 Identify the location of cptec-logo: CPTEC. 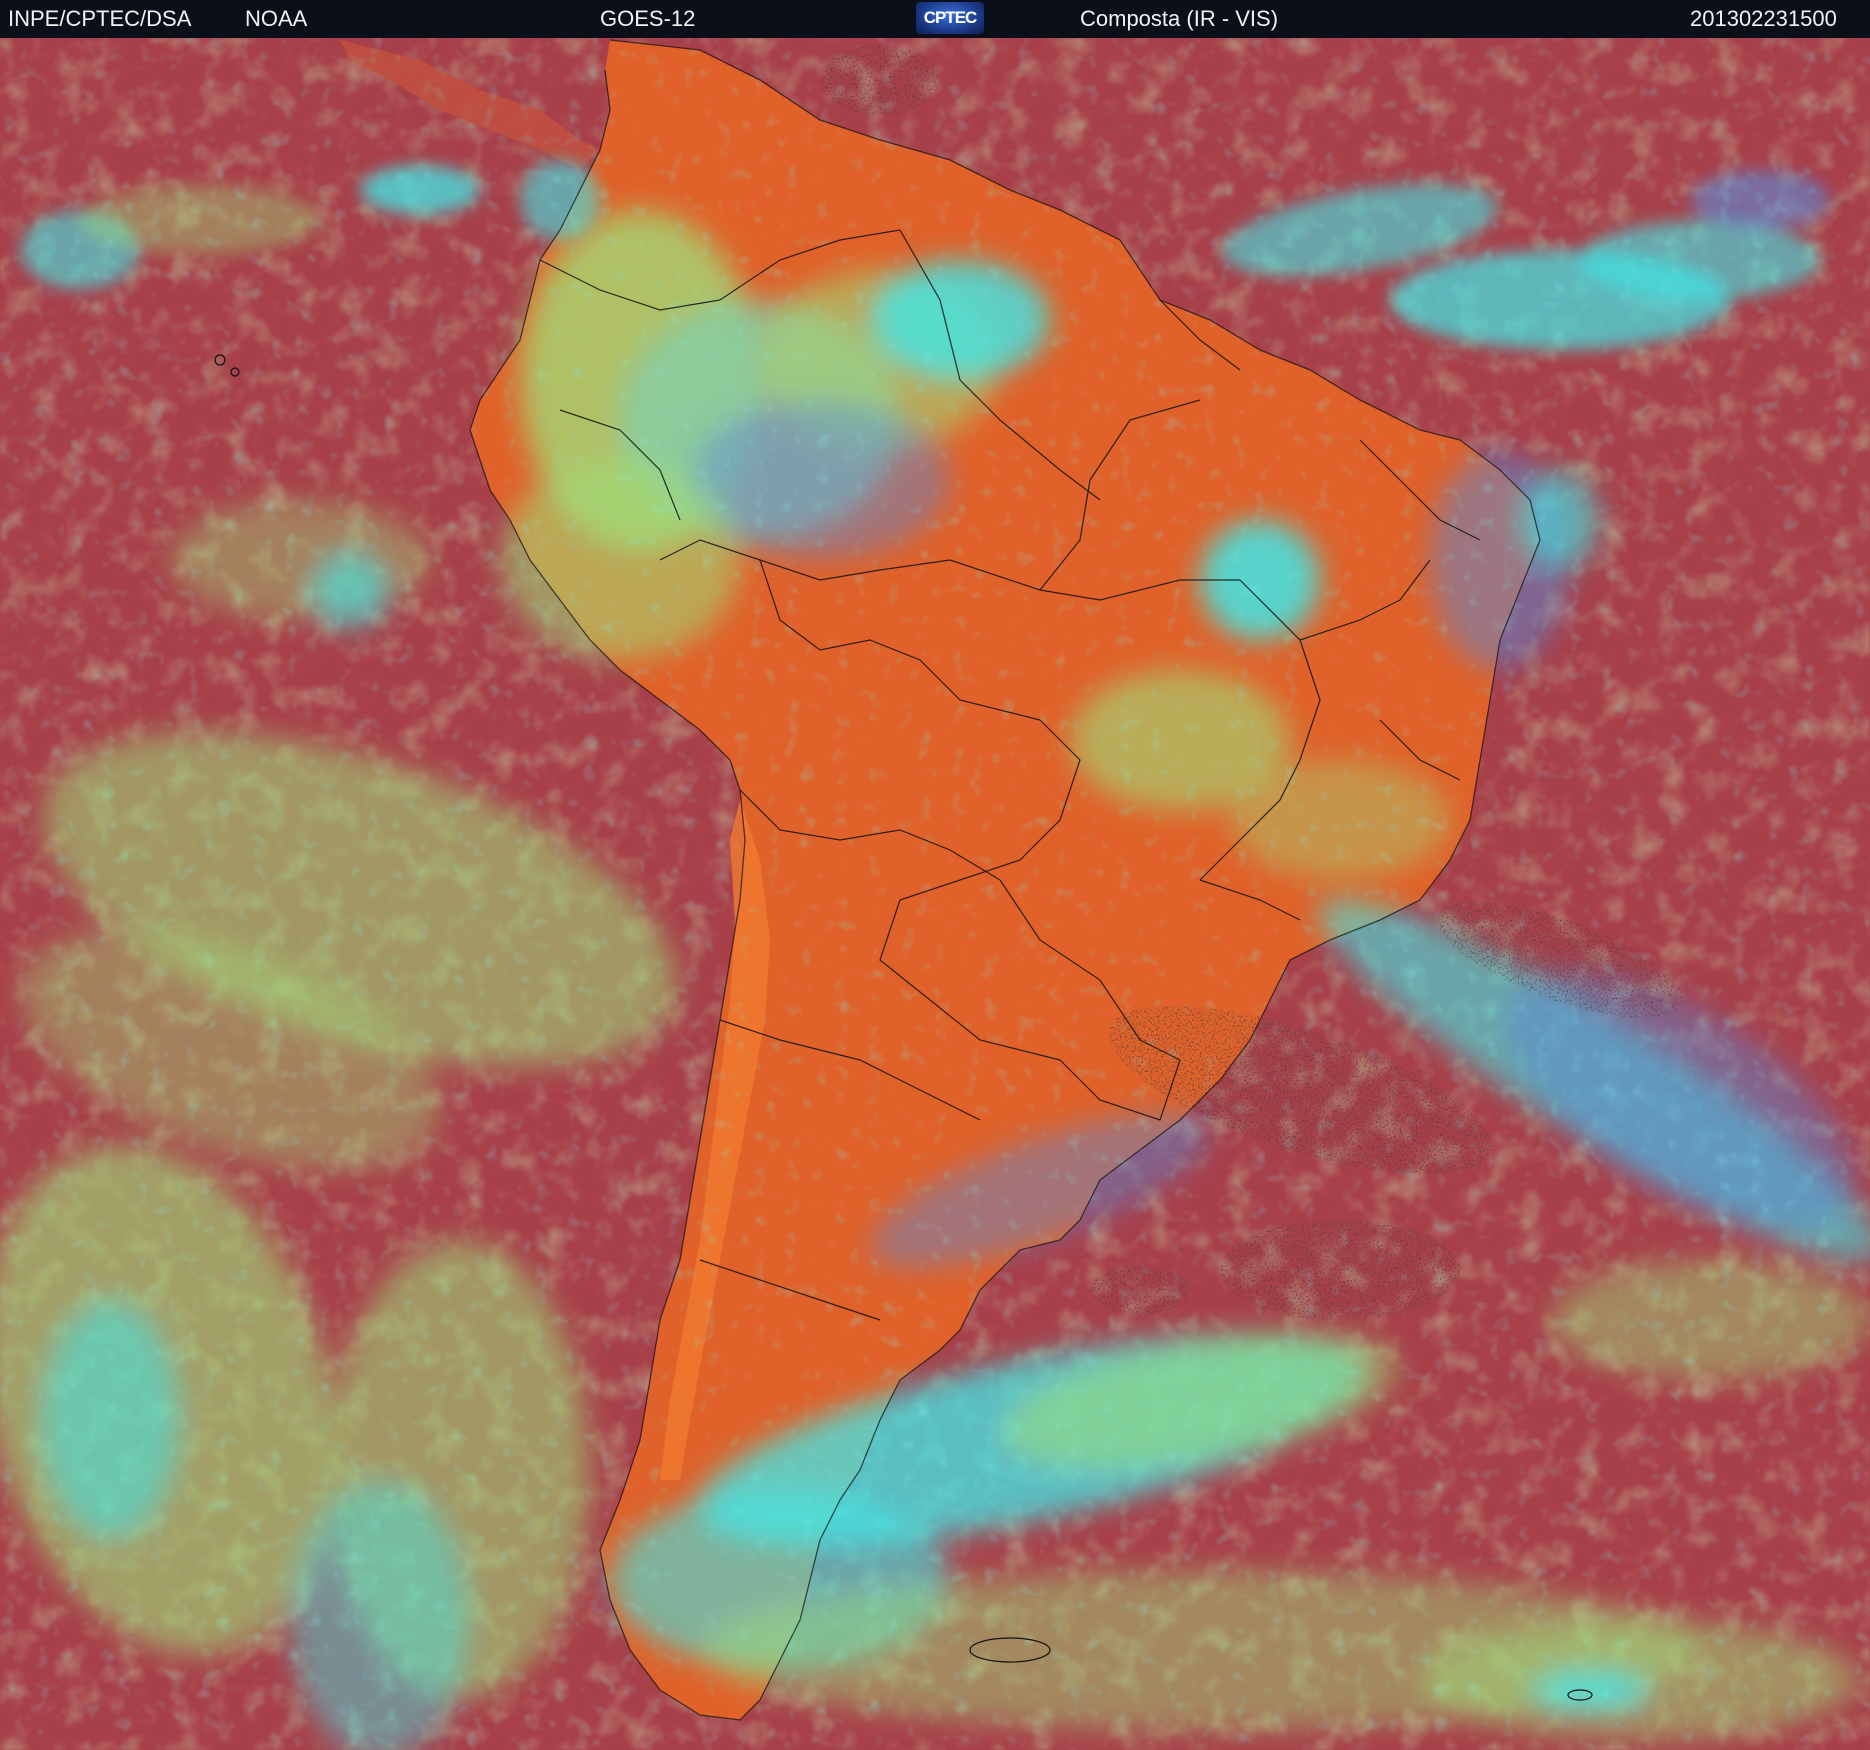
(950, 18).